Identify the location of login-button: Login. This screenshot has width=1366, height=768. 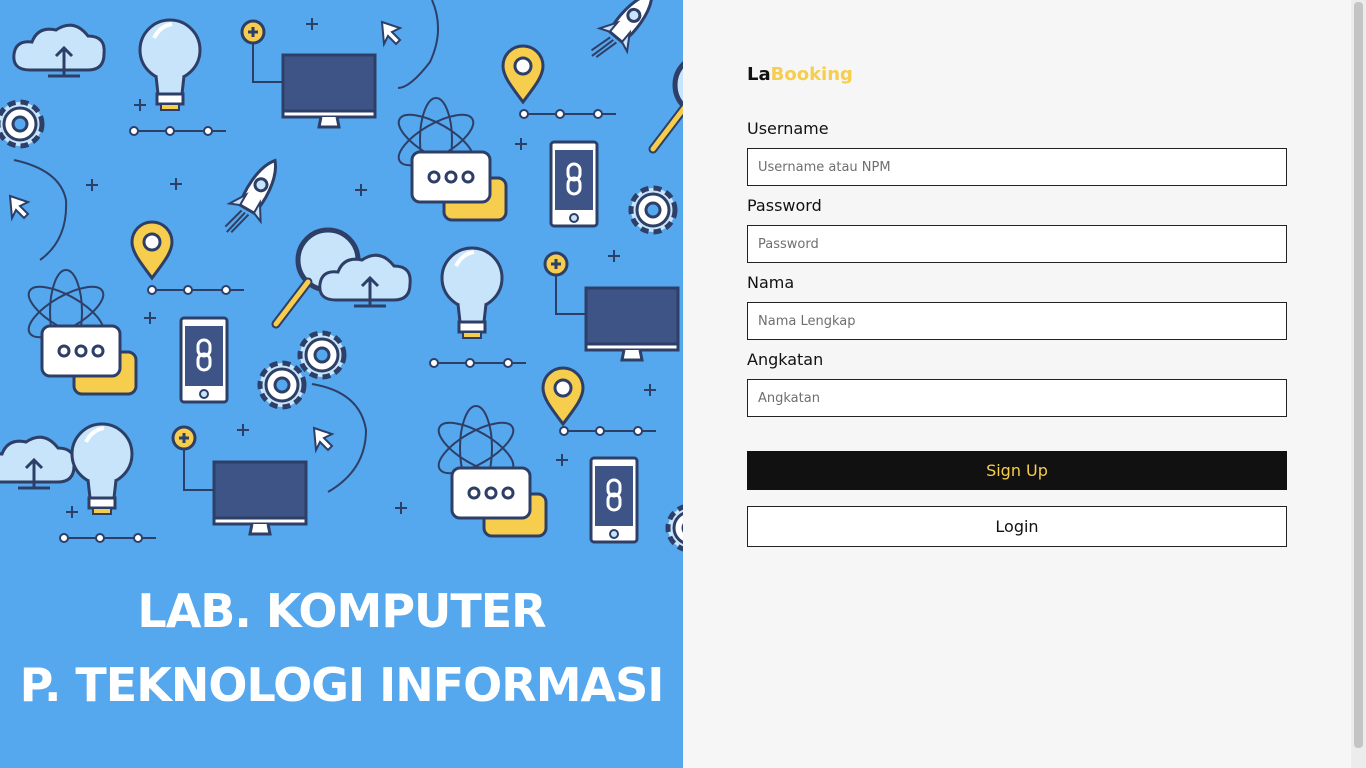
(1017, 526).